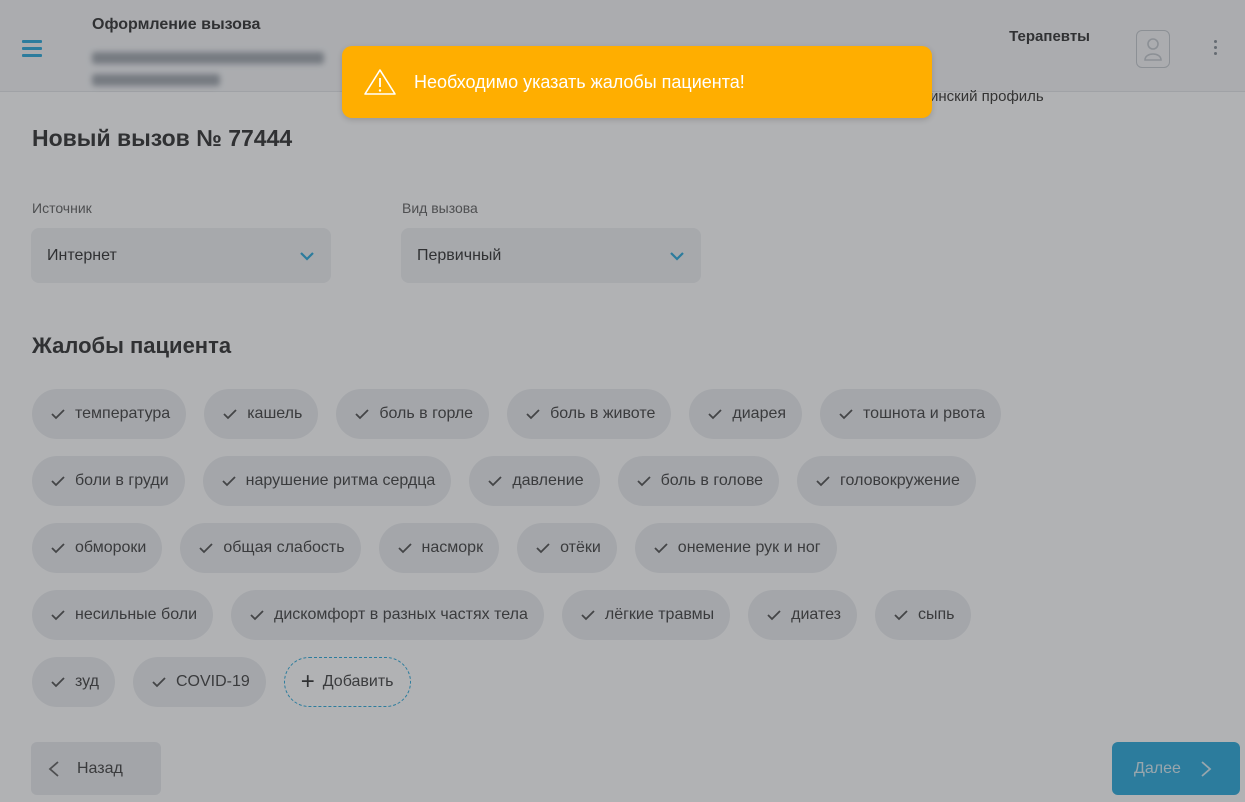  What do you see at coordinates (987, 96) in the screenshot?
I see `profile-label: инский профиль` at bounding box center [987, 96].